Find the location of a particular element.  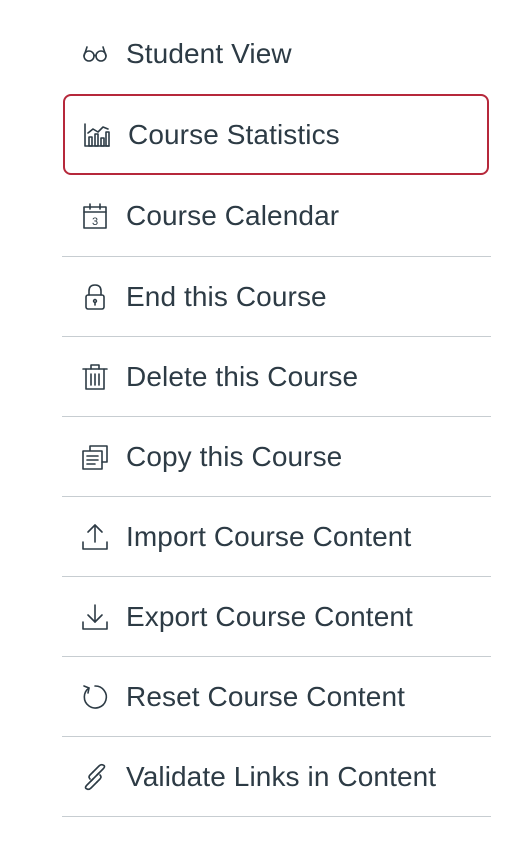

course-calendar-label: Course Calendar is located at coordinates (233, 215).